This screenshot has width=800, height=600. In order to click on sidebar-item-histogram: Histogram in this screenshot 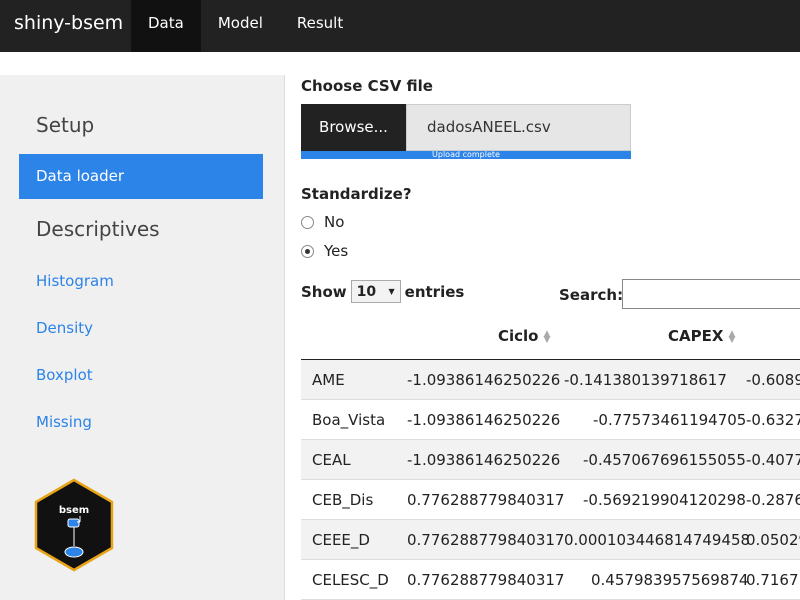, I will do `click(75, 281)`.